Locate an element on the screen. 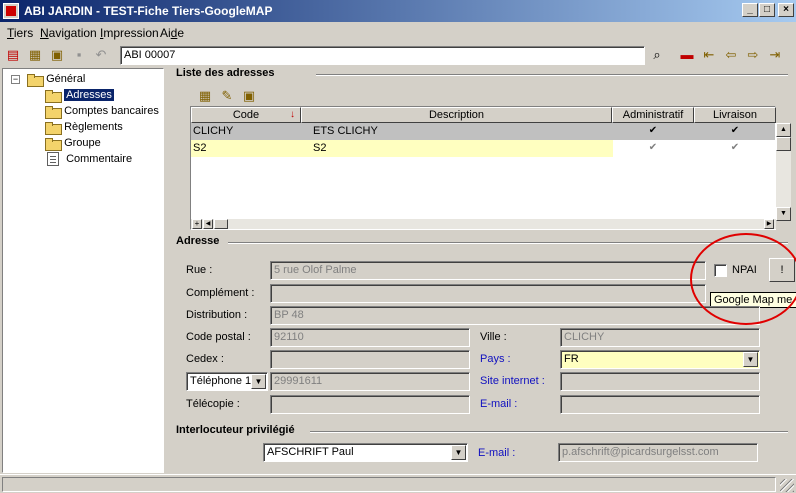 Image resolution: width=796 pixels, height=493 pixels. status-panel is located at coordinates (389, 484).